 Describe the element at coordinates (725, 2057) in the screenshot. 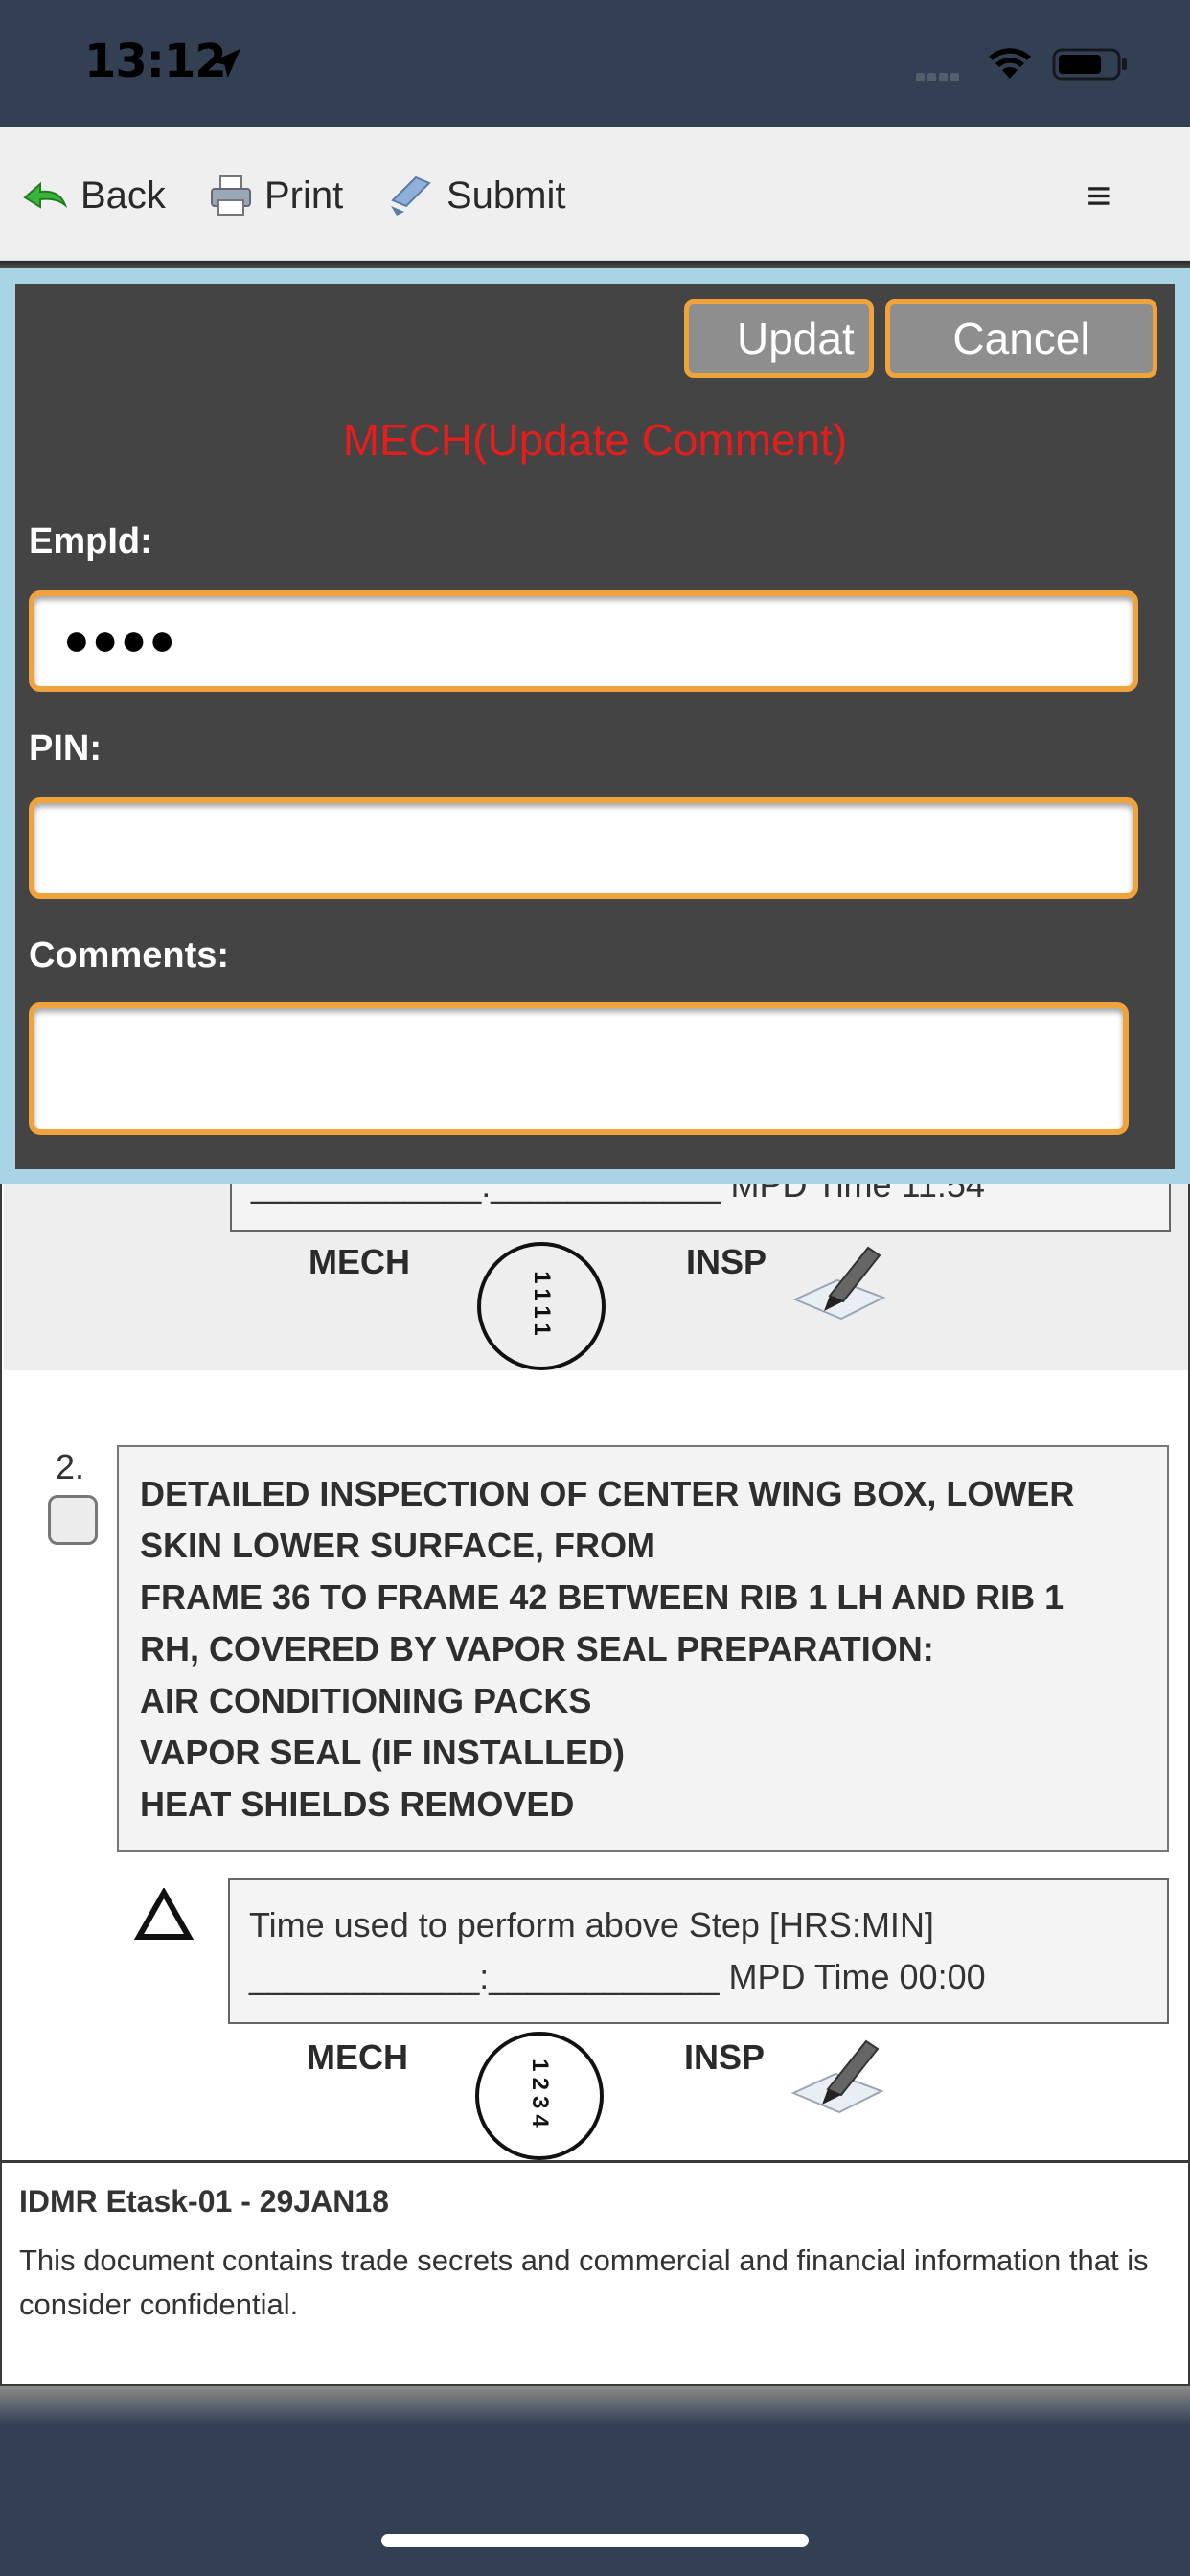

I see `step-2-insp-label: INSP` at that location.